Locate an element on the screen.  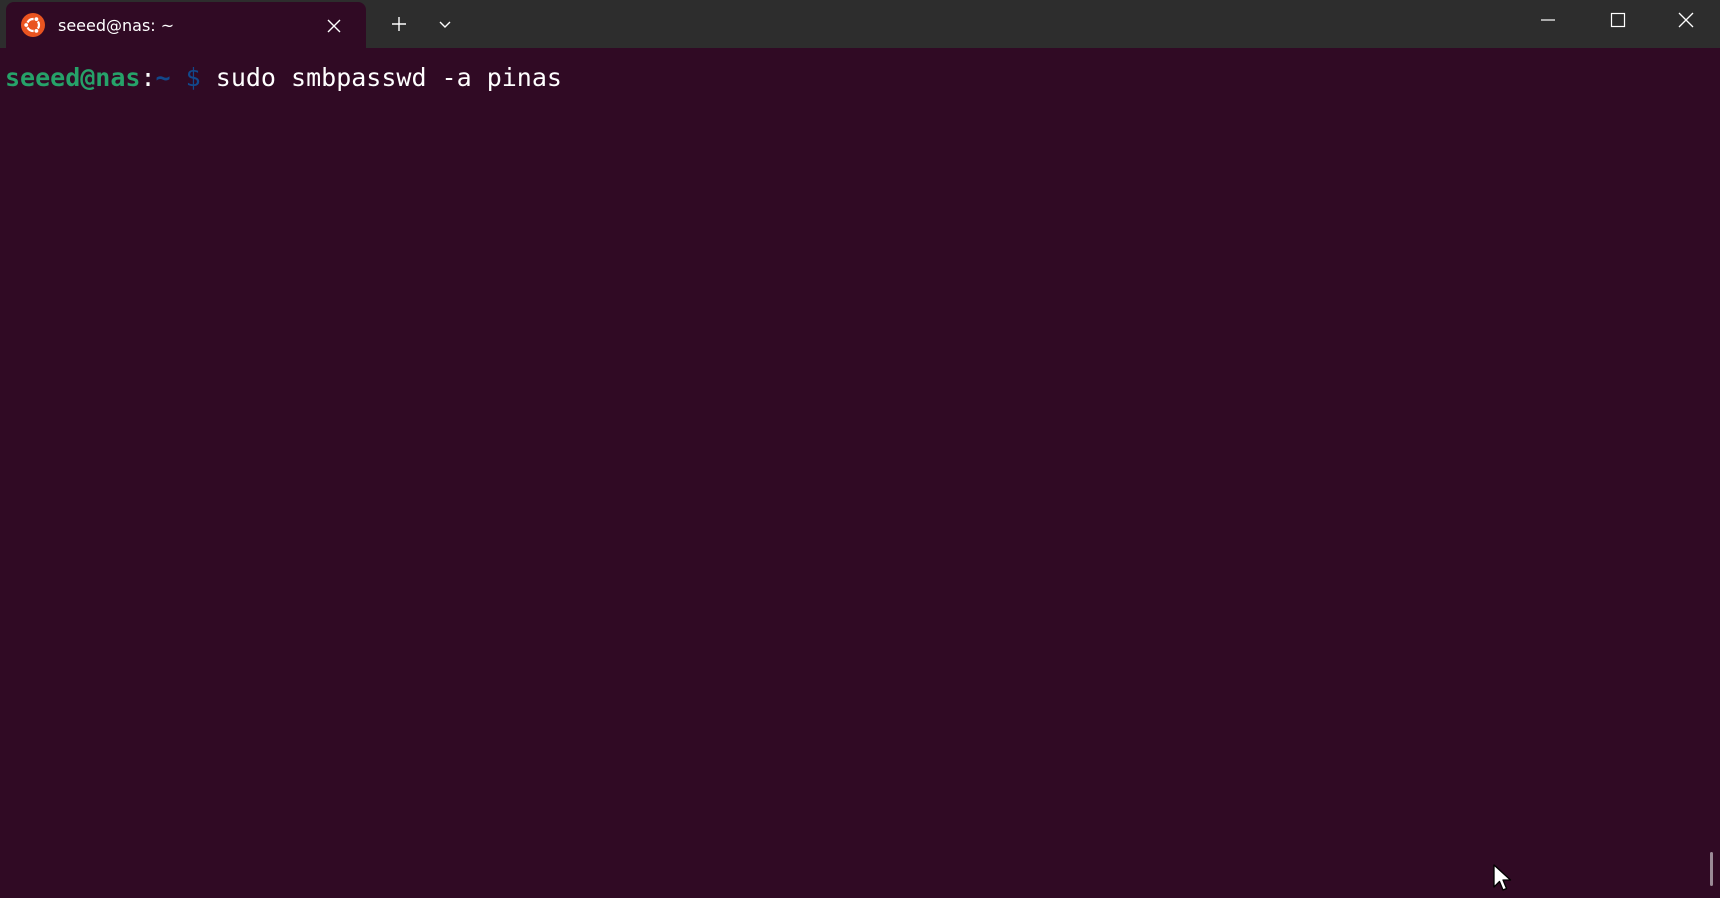
prompt-path: ~ is located at coordinates (163, 77).